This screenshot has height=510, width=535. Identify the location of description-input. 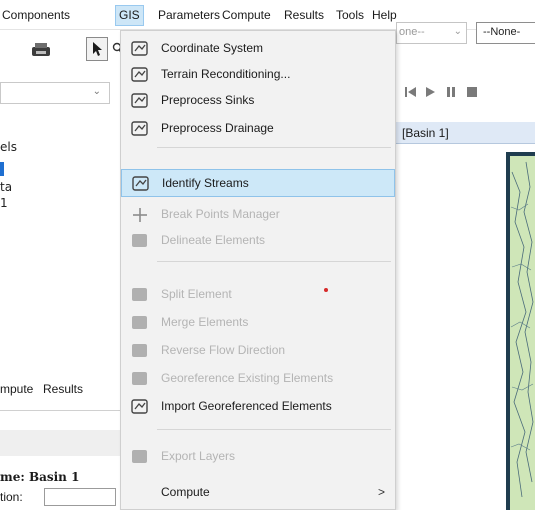
(80, 497).